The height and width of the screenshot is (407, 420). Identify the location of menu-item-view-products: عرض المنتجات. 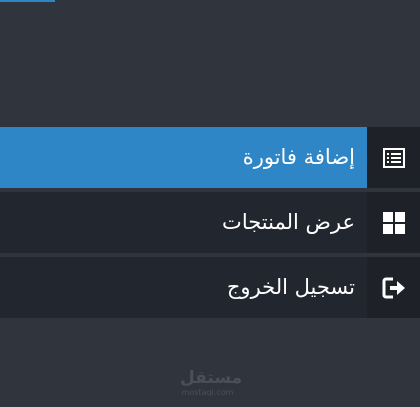
(210, 222).